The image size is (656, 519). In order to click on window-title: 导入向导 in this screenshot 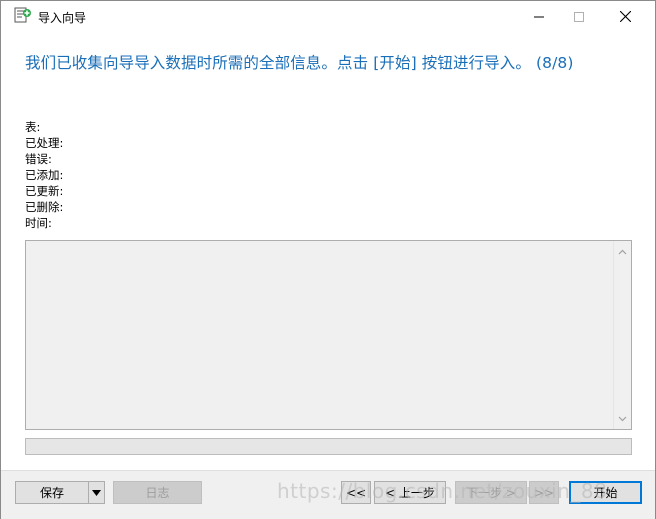, I will do `click(62, 18)`.